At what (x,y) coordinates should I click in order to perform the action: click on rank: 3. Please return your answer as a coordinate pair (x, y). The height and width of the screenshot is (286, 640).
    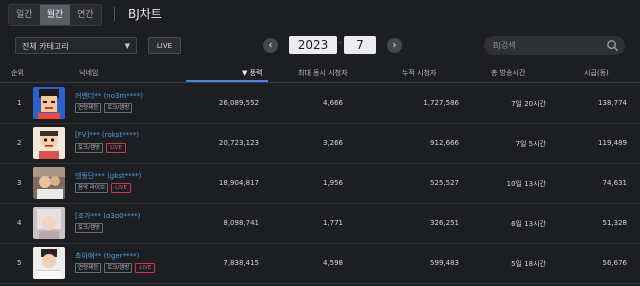
    Looking at the image, I should click on (19, 183).